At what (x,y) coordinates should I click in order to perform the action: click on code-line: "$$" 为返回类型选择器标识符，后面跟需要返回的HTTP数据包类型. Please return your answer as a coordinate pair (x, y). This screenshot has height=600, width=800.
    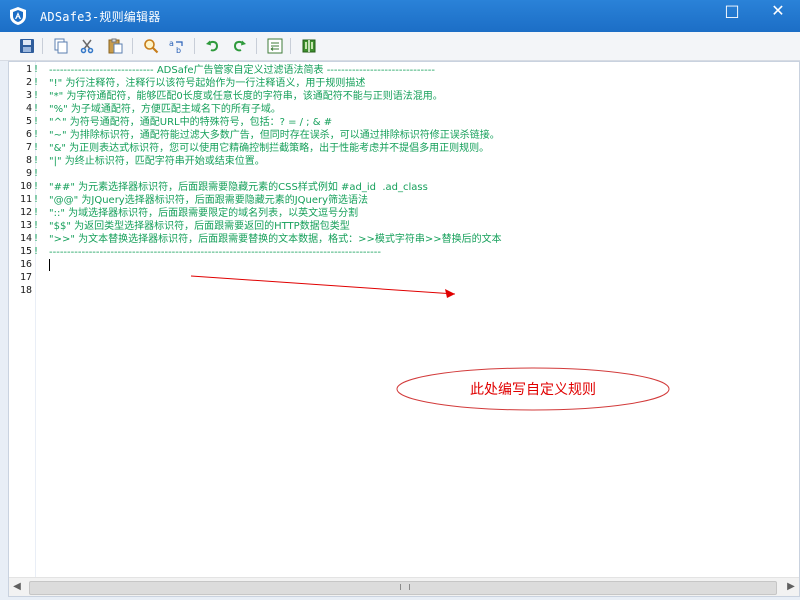
    Looking at the image, I should click on (199, 226).